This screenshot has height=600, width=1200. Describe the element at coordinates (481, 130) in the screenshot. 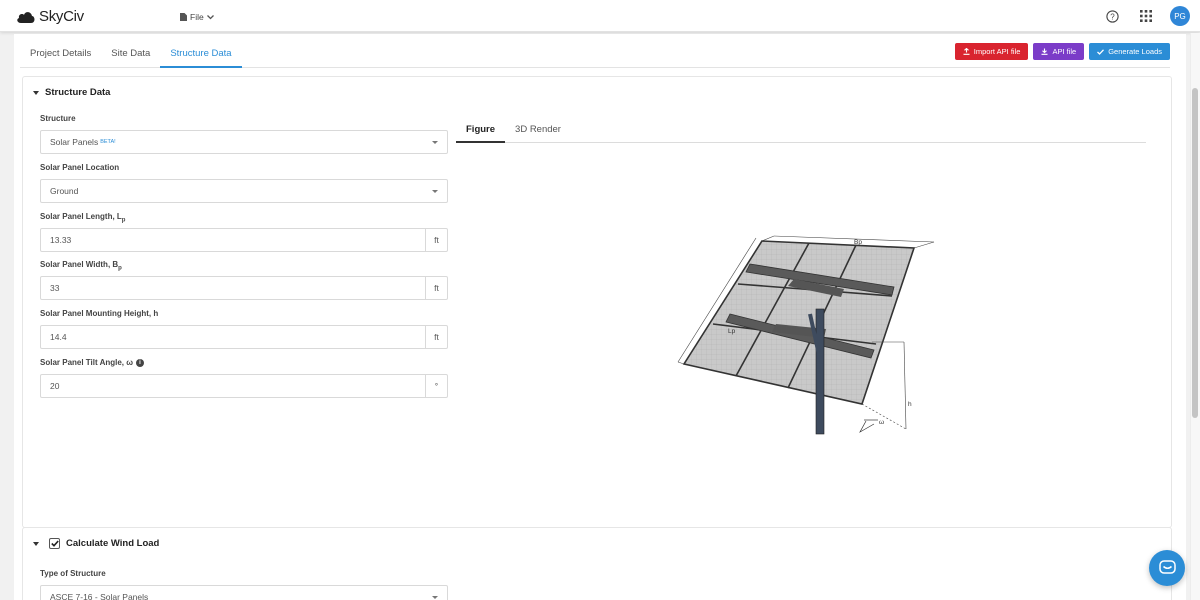

I see `tab-figure: Figure` at that location.